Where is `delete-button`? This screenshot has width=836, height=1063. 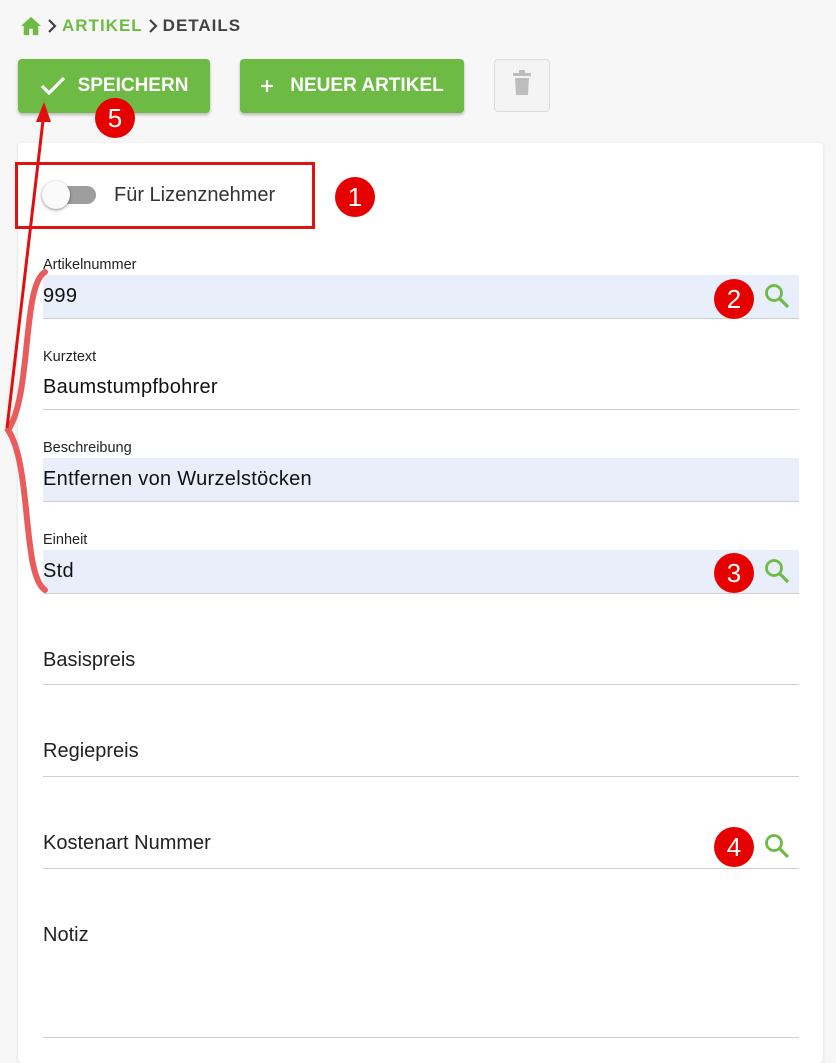
delete-button is located at coordinates (522, 85).